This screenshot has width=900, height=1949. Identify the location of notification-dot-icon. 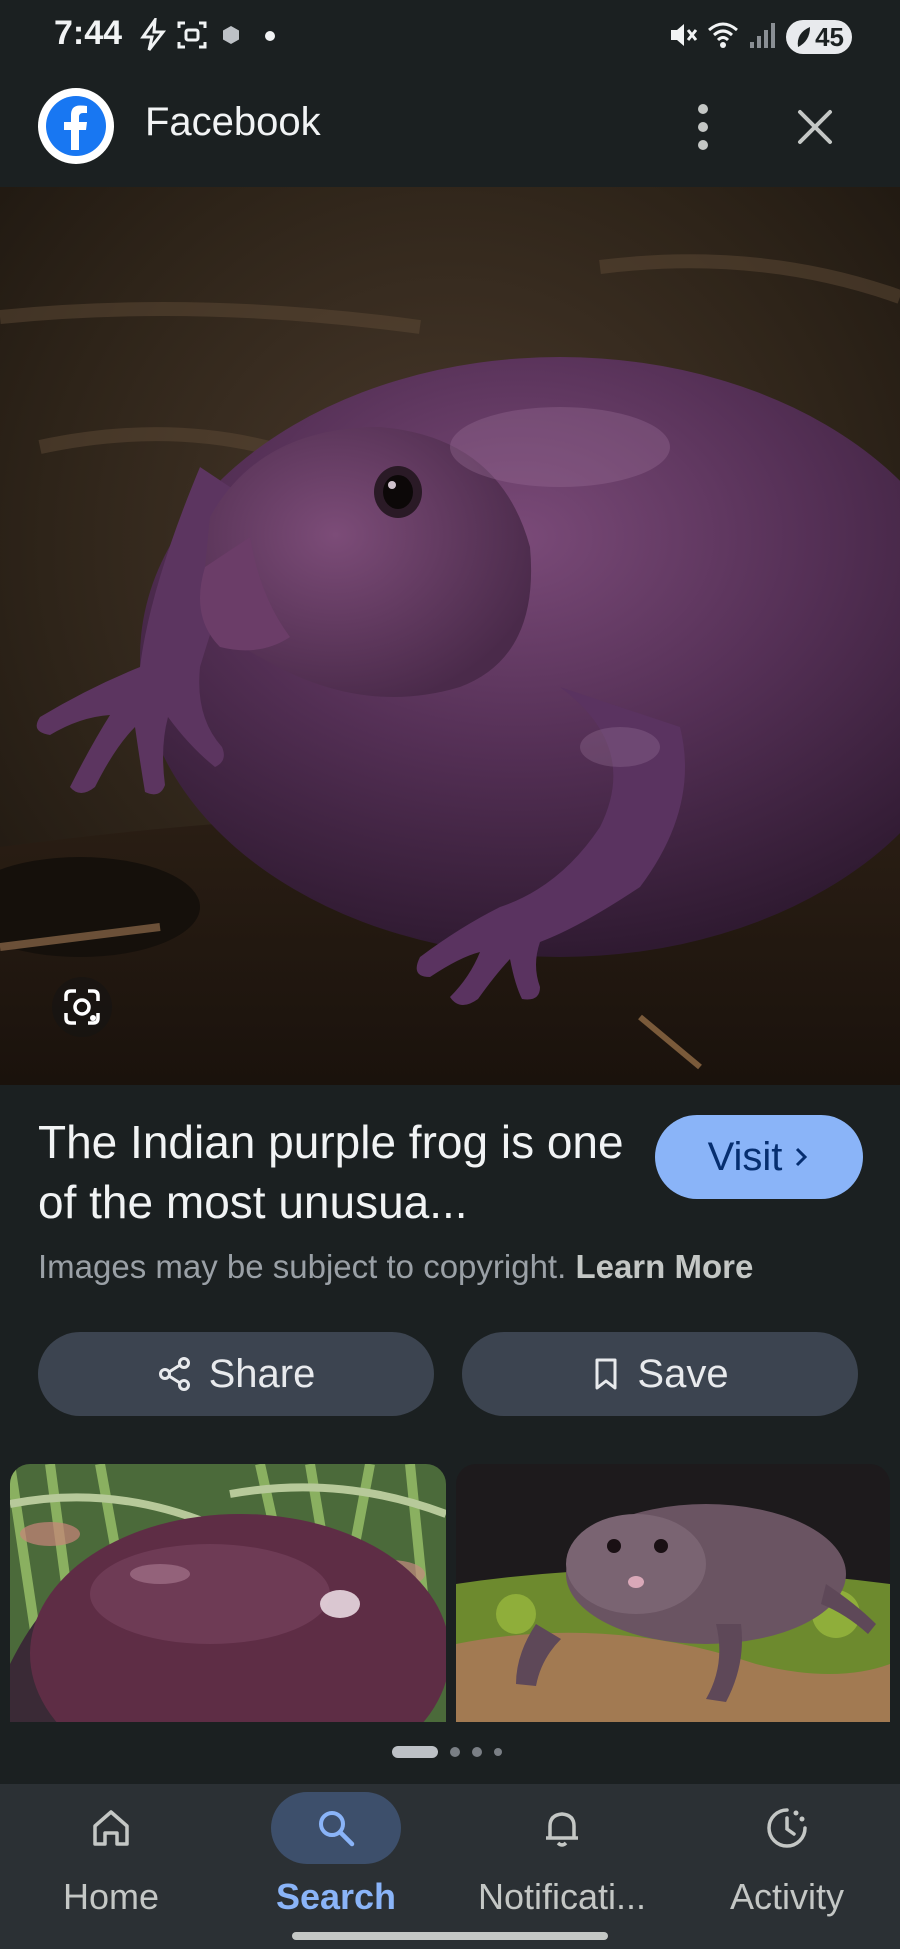
(270, 36).